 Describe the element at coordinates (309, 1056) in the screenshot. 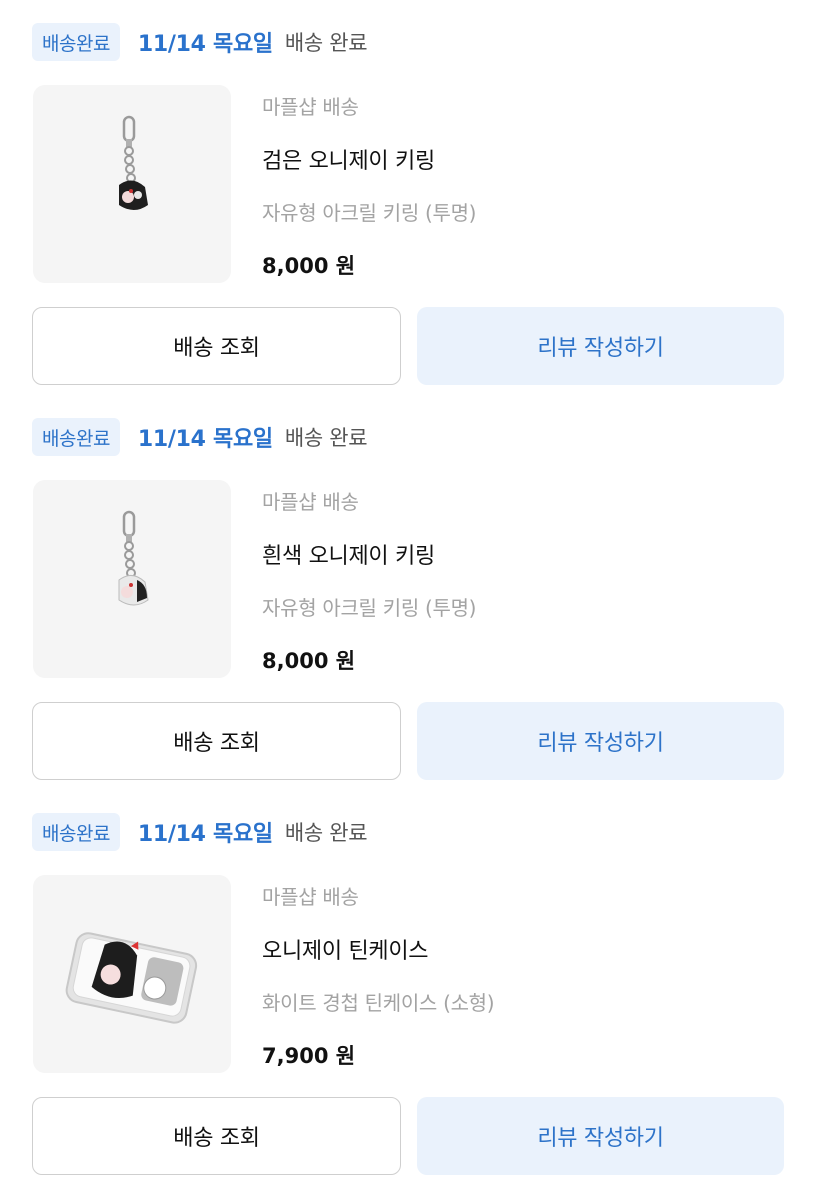

I see `product-price: 7,900 원` at that location.